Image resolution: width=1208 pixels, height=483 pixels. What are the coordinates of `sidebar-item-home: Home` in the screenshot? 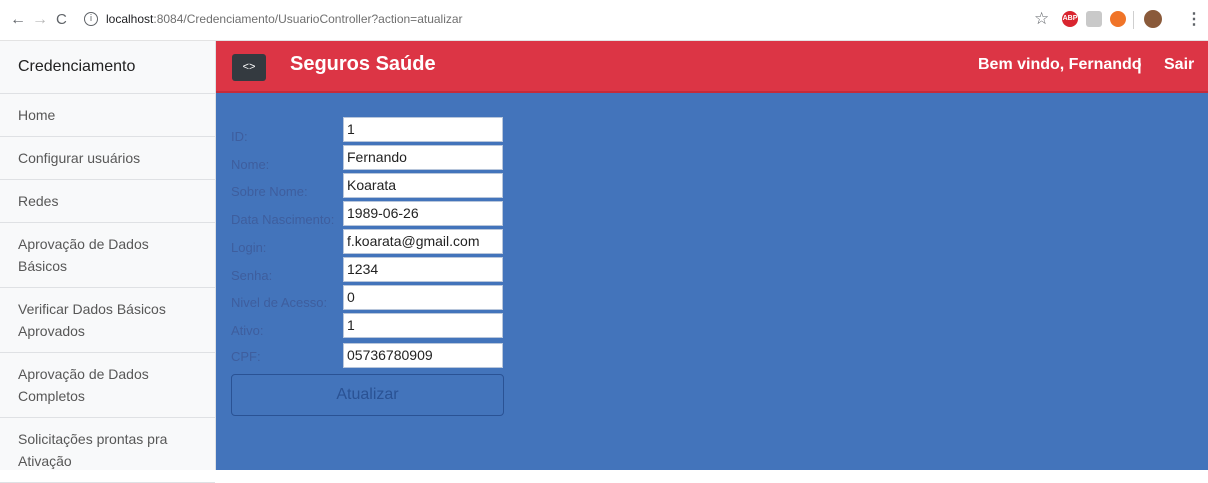 It's located at (107, 115).